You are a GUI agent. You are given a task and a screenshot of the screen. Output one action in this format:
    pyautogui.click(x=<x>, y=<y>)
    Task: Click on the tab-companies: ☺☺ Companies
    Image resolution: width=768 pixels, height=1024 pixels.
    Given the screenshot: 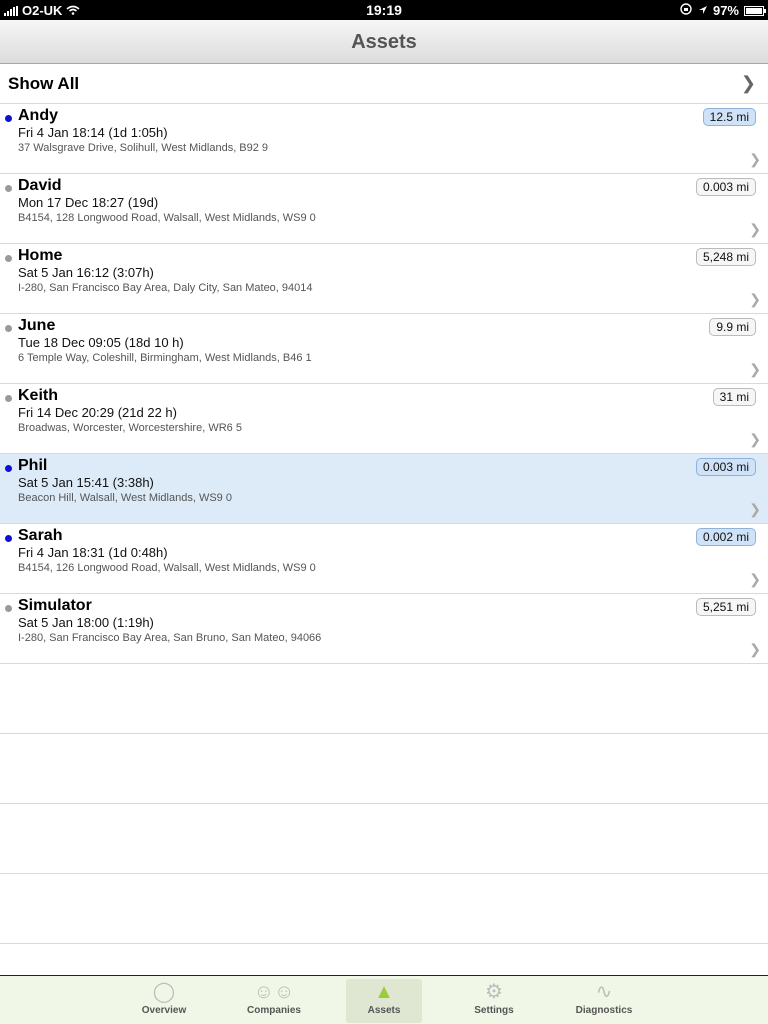 What is the action you would take?
    pyautogui.click(x=274, y=1001)
    